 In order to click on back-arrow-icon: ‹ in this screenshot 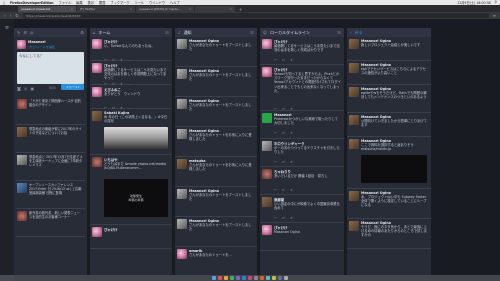, I will do `click(351, 32)`.